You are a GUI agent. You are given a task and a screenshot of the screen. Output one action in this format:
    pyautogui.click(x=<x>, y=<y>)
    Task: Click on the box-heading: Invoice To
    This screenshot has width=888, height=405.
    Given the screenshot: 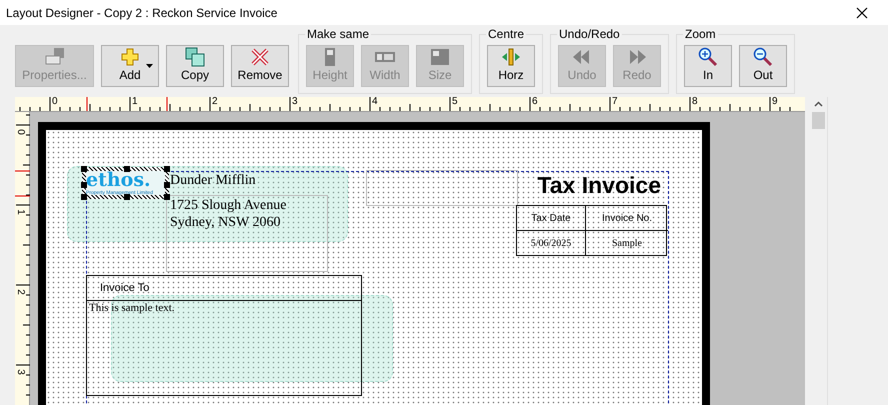 What is the action you would take?
    pyautogui.click(x=125, y=288)
    